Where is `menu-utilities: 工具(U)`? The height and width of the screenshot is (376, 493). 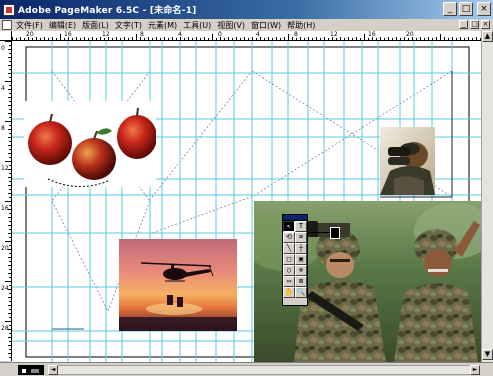
menu-utilities: 工具(U) is located at coordinates (197, 25).